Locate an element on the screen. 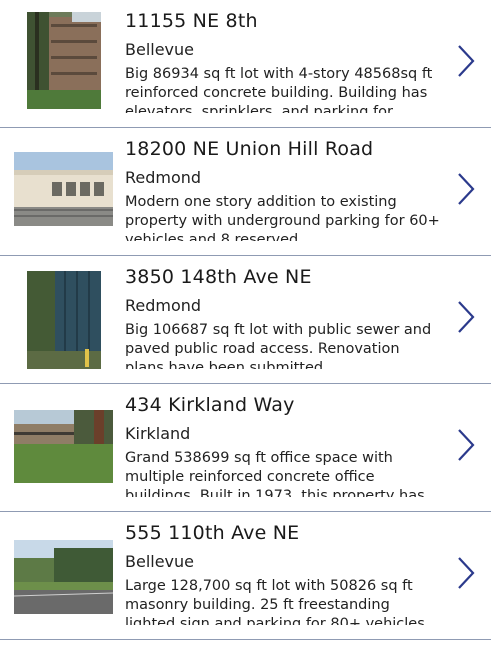  glass-building-photo is located at coordinates (64, 320).